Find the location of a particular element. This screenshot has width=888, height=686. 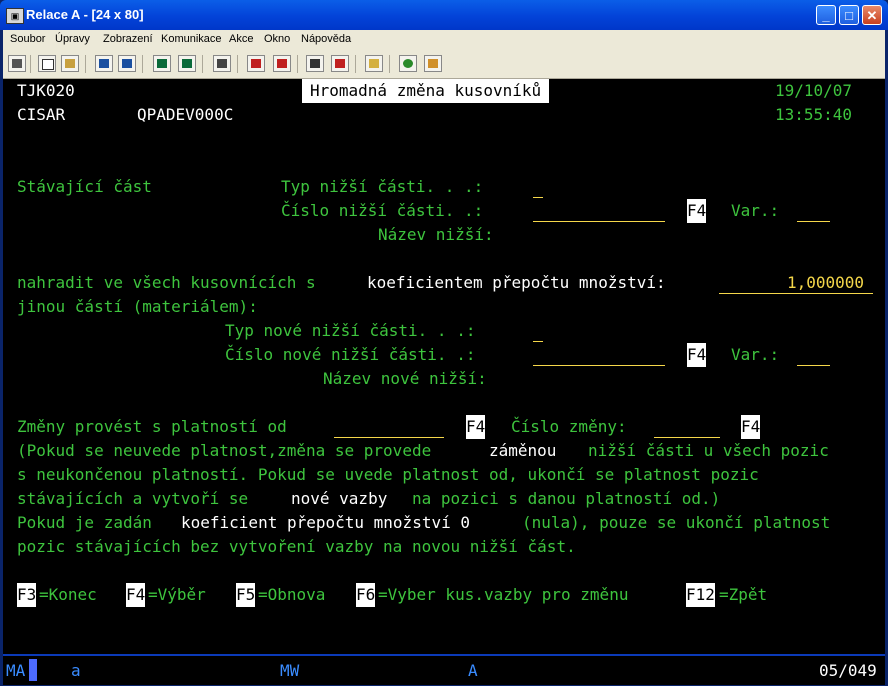

note-line-3b: nové vazby is located at coordinates (339, 498).